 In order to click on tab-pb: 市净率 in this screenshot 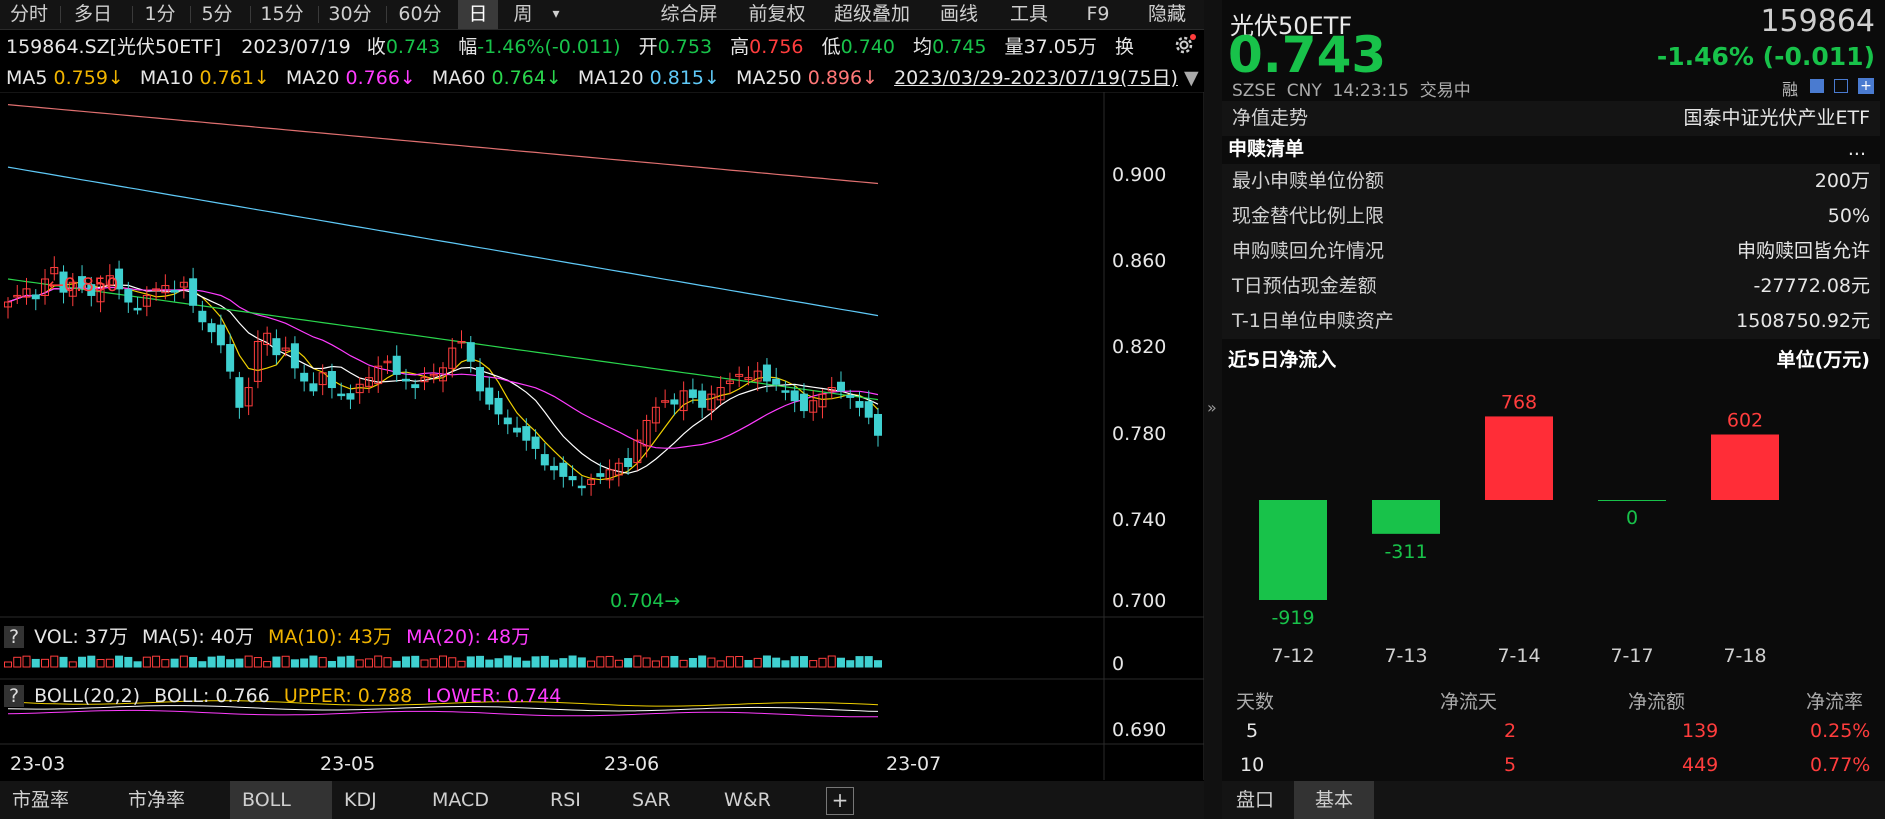, I will do `click(156, 800)`.